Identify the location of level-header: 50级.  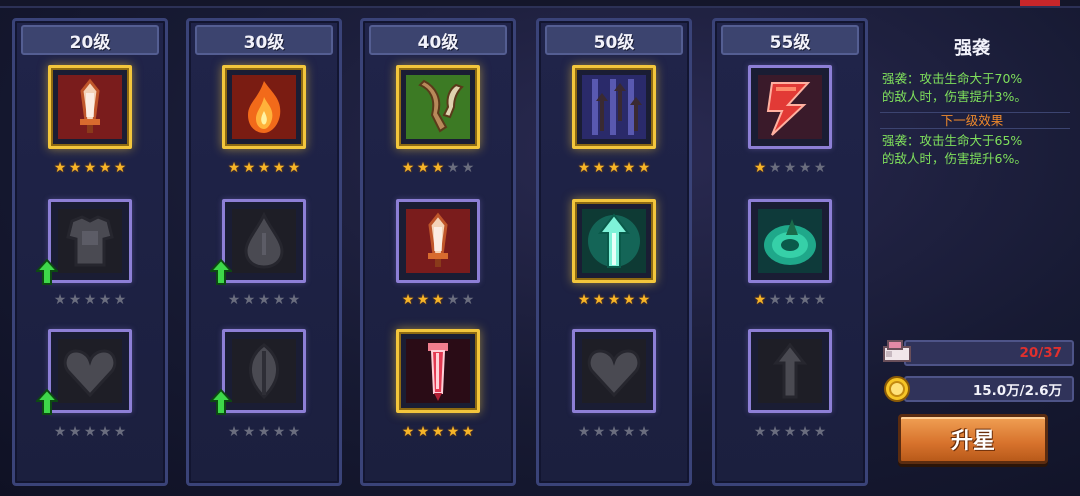
(614, 40).